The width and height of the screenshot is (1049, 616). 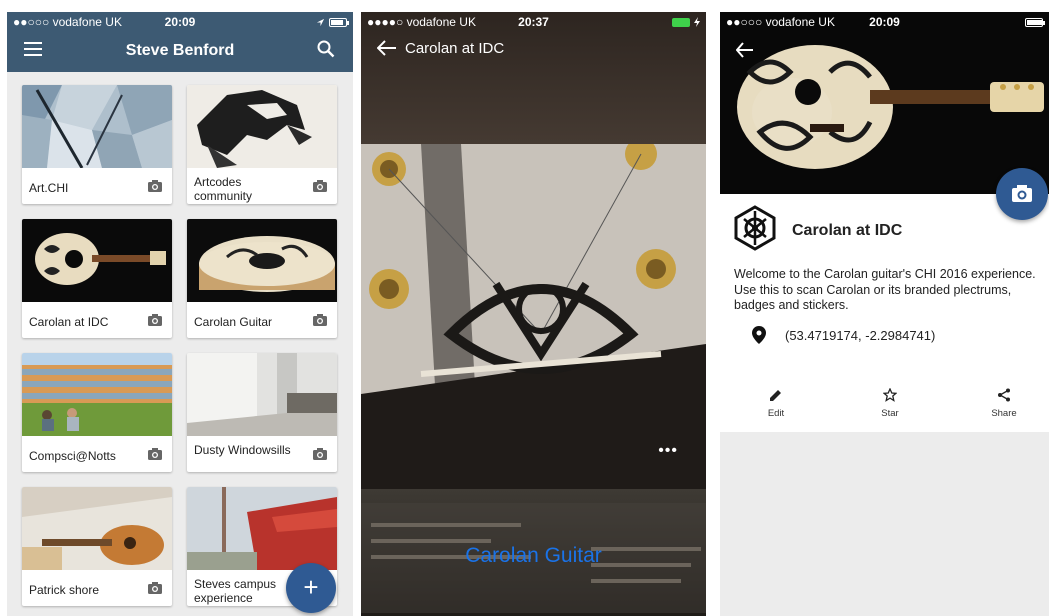 I want to click on detected-experience-label: Carolan Guitar, so click(x=533, y=556).